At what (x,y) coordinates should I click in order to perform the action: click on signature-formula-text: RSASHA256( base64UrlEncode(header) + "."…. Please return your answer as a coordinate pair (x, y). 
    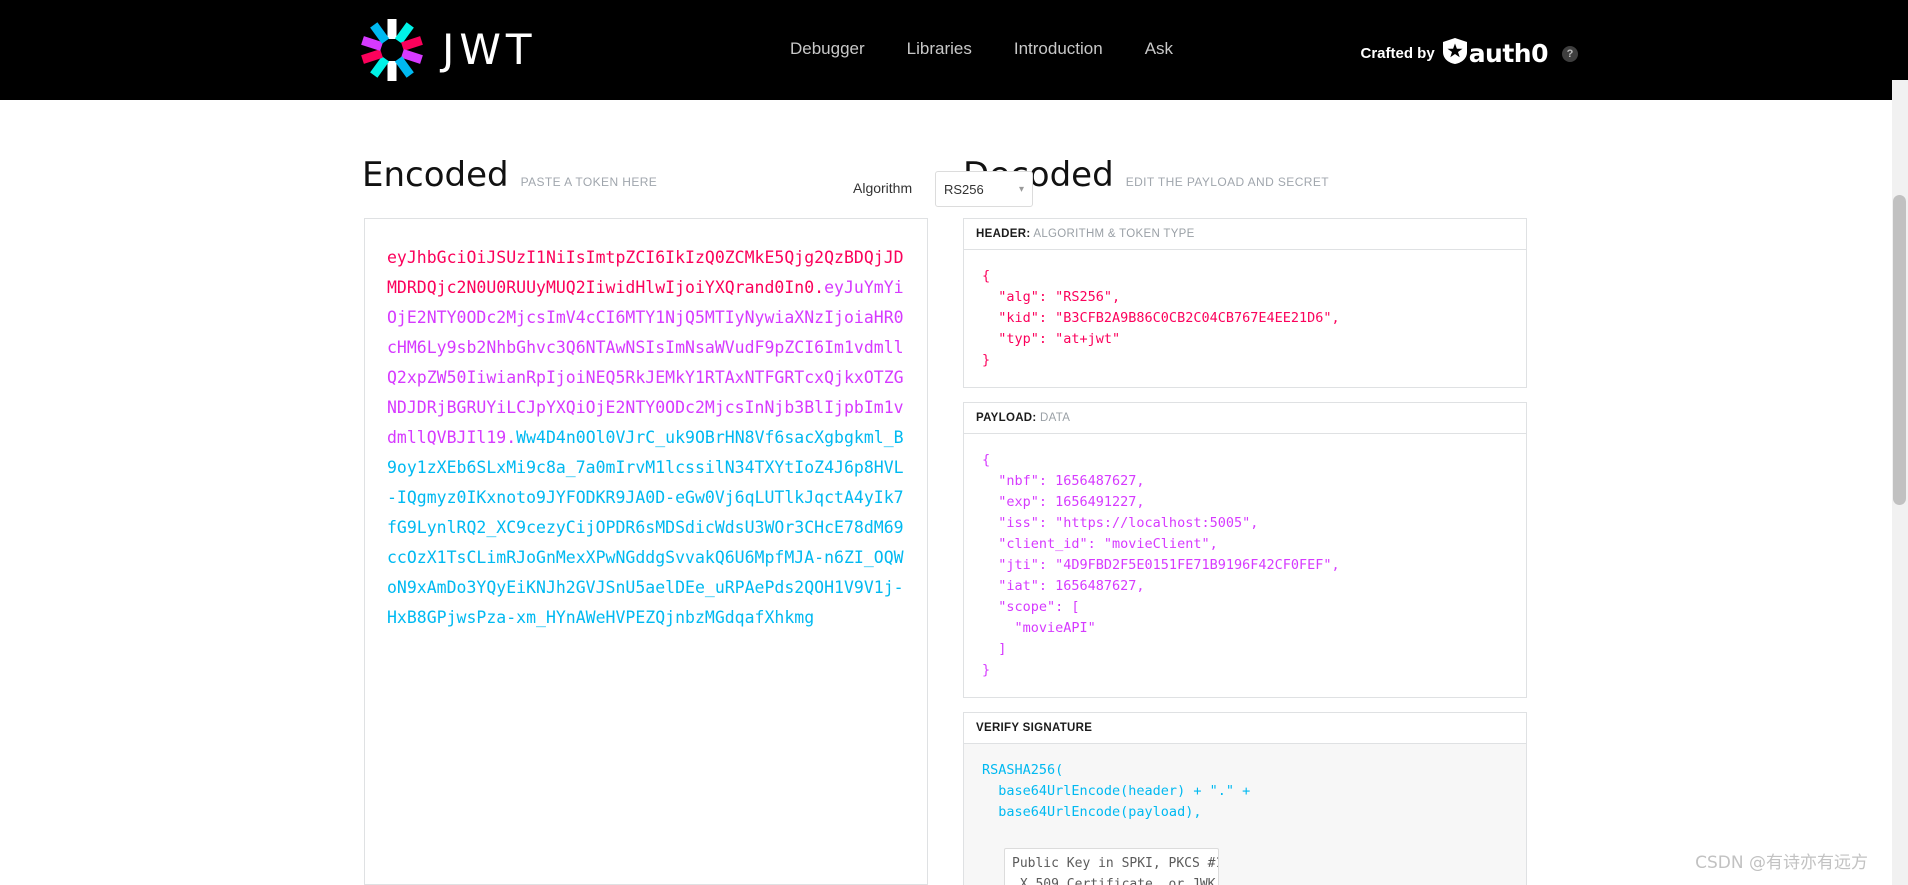
    Looking at the image, I should click on (1116, 791).